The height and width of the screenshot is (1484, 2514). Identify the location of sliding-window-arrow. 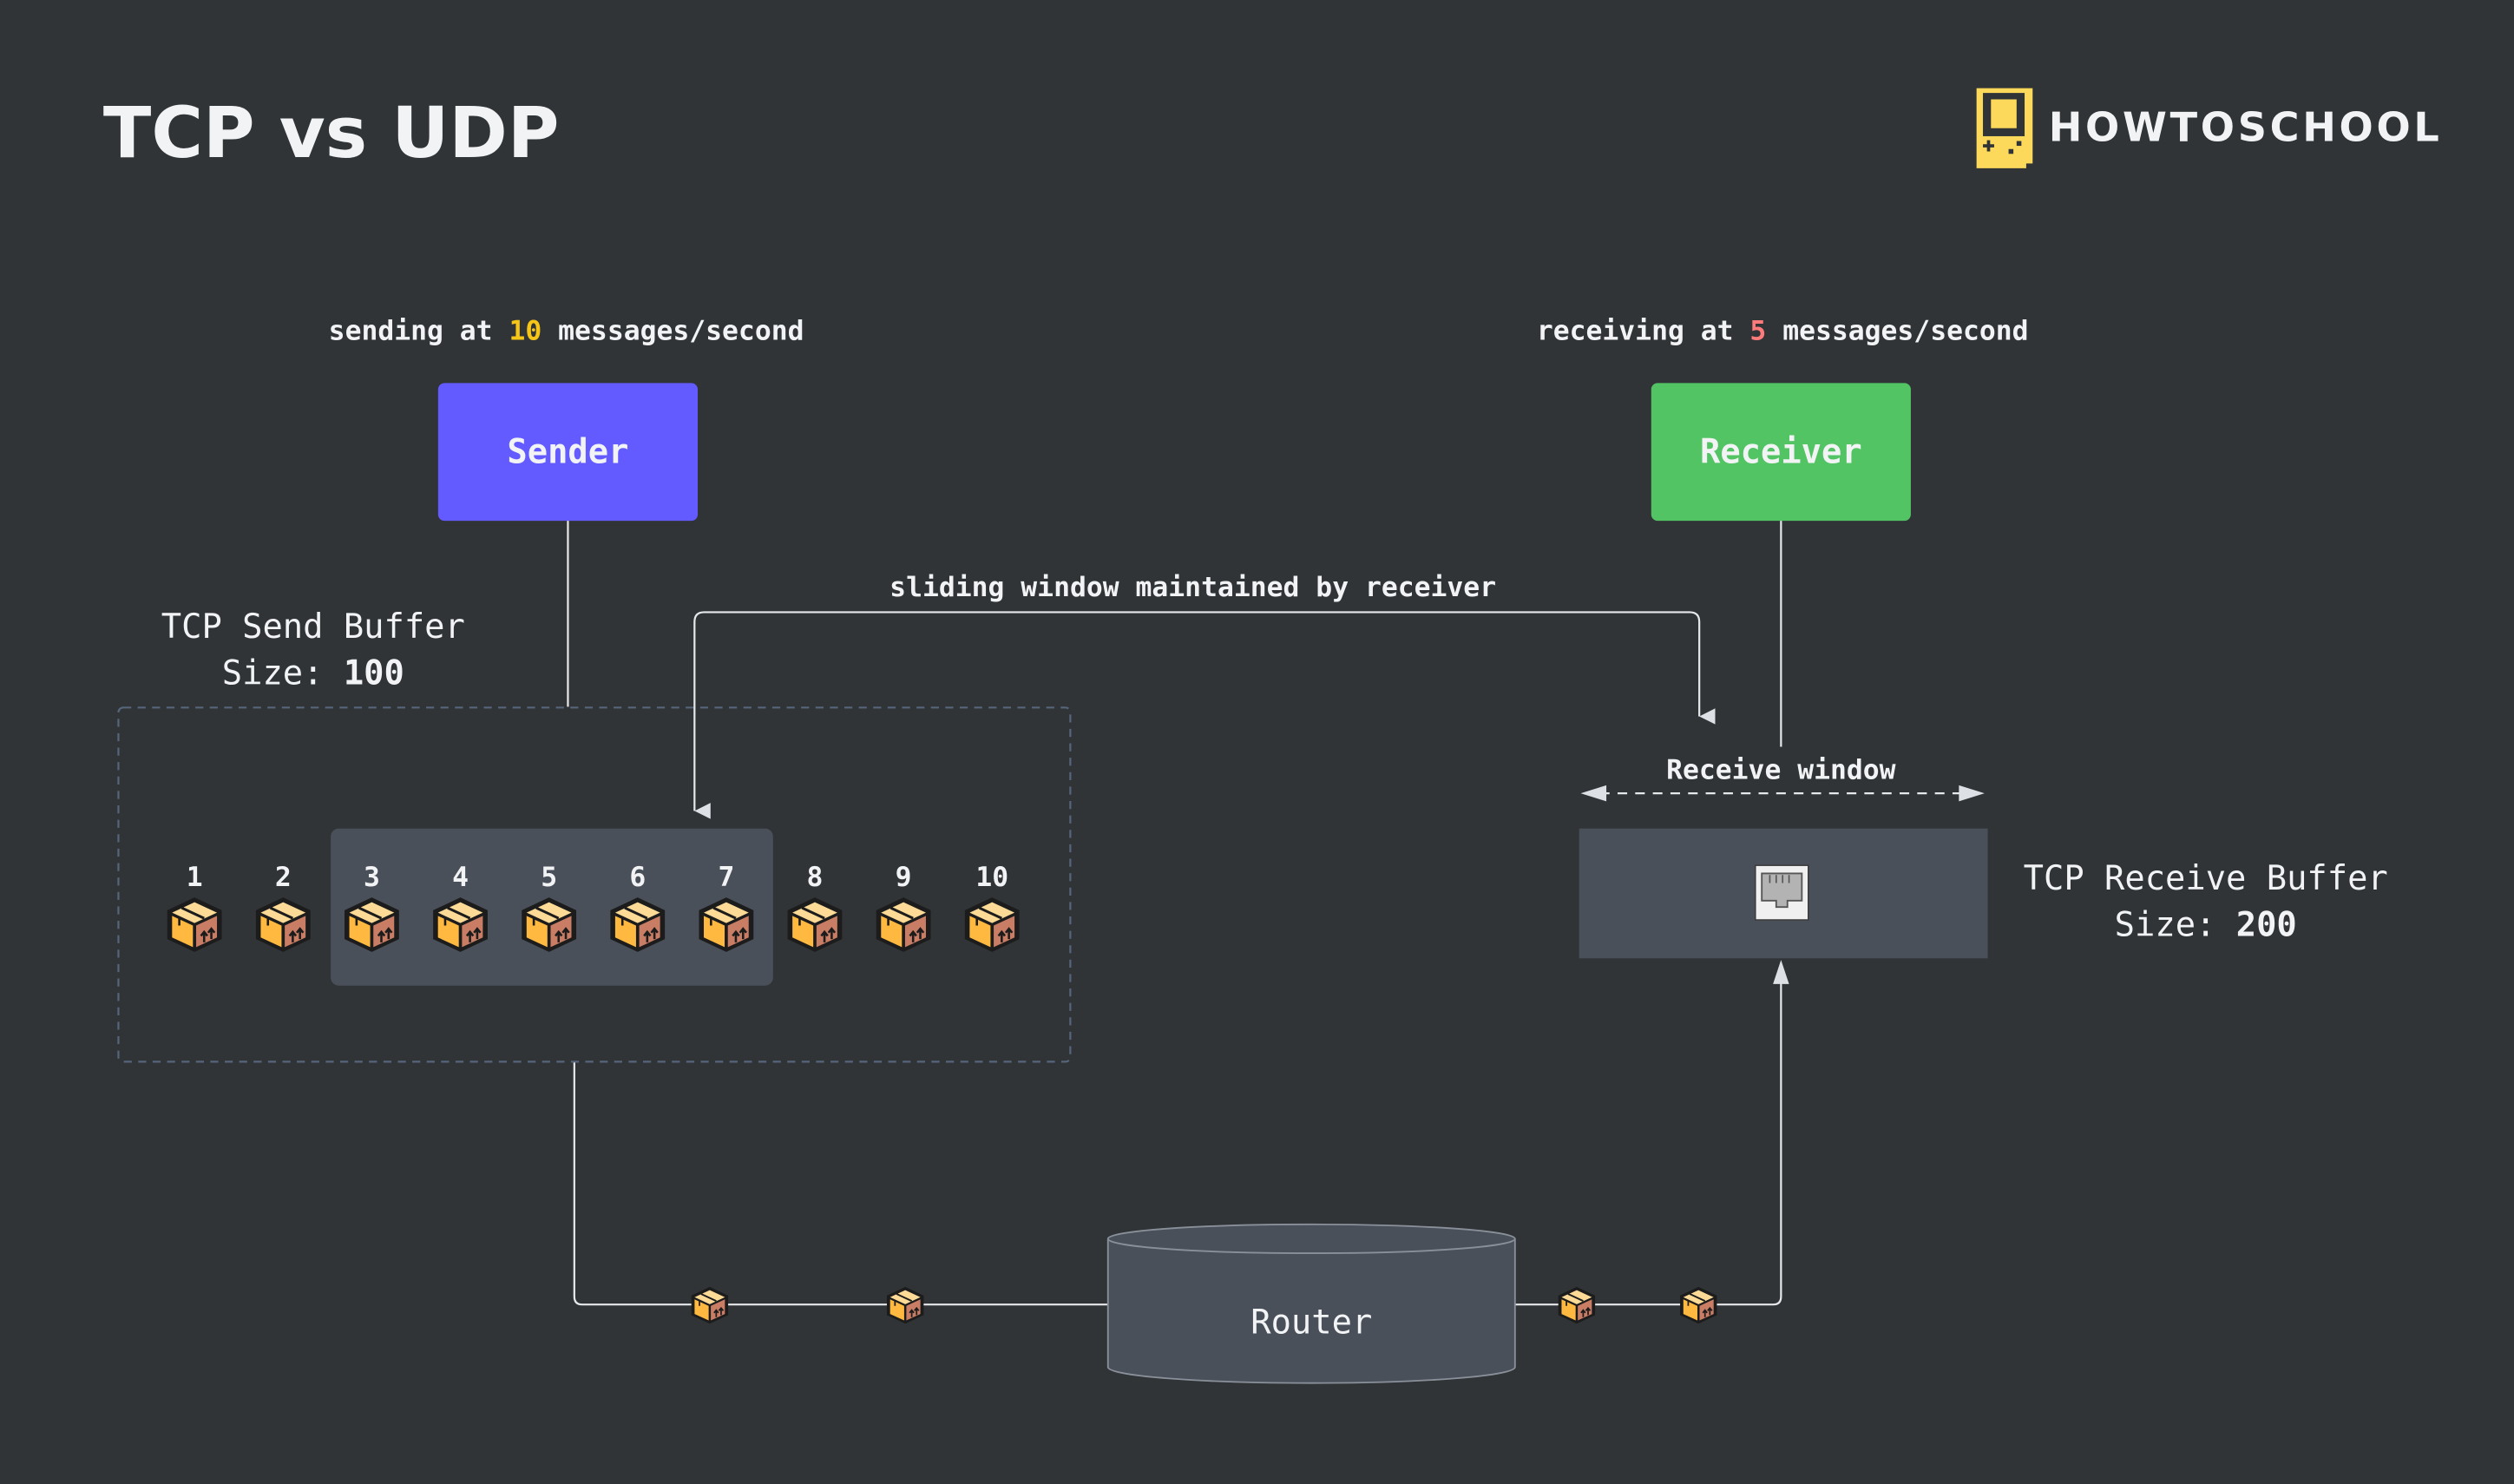
(1204, 715).